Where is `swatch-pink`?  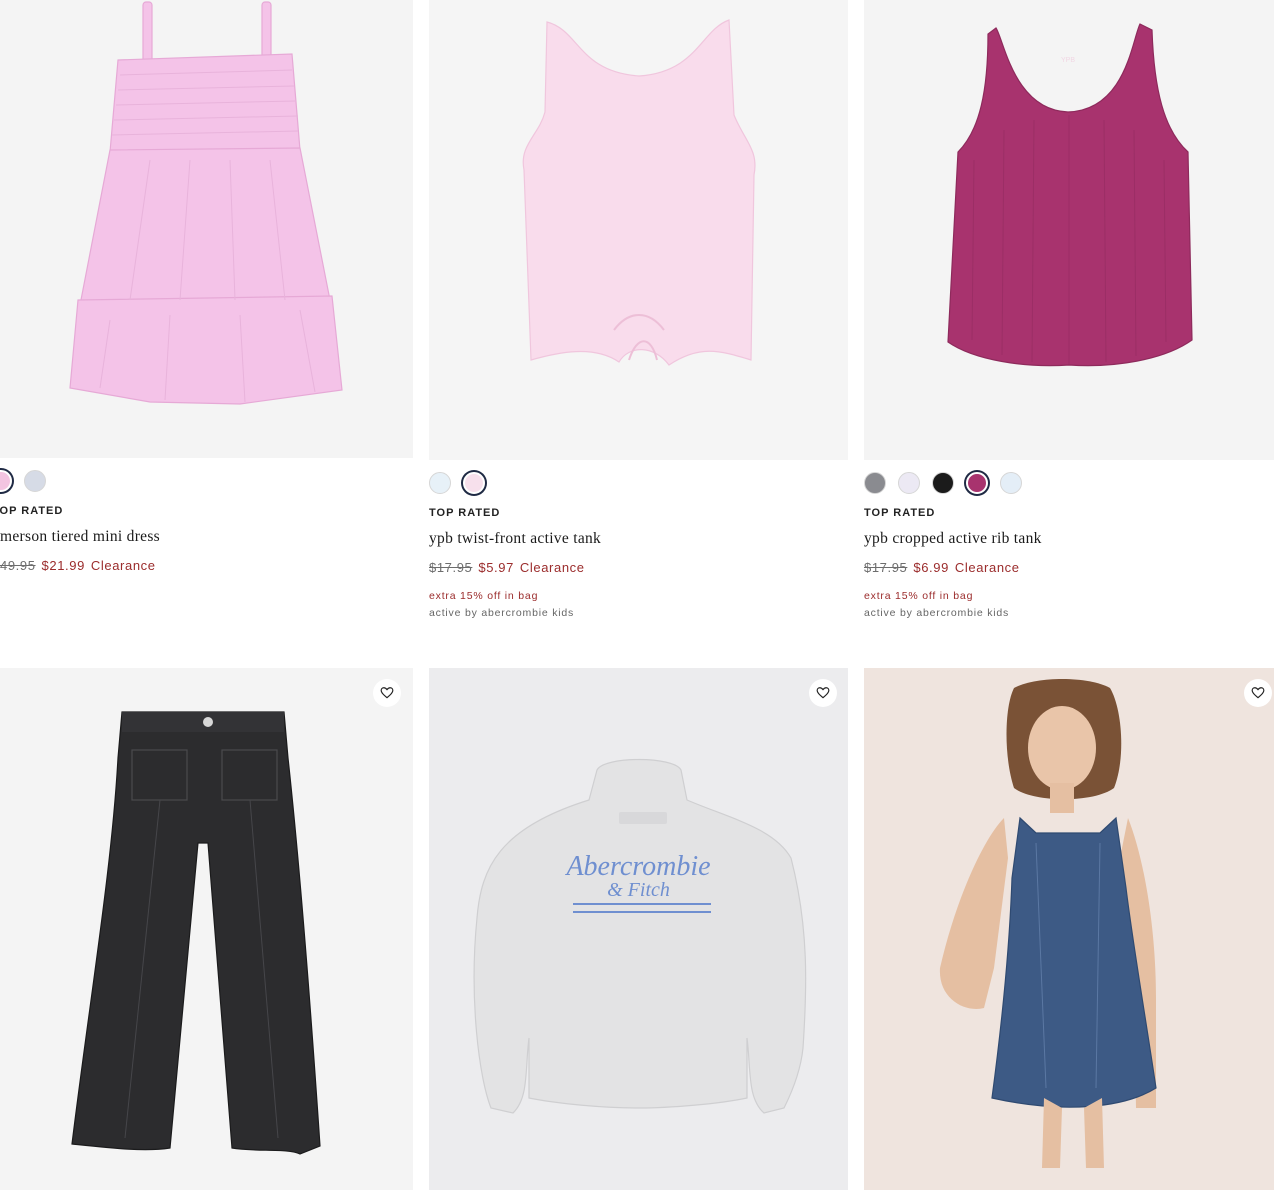
swatch-pink is located at coordinates (6, 481).